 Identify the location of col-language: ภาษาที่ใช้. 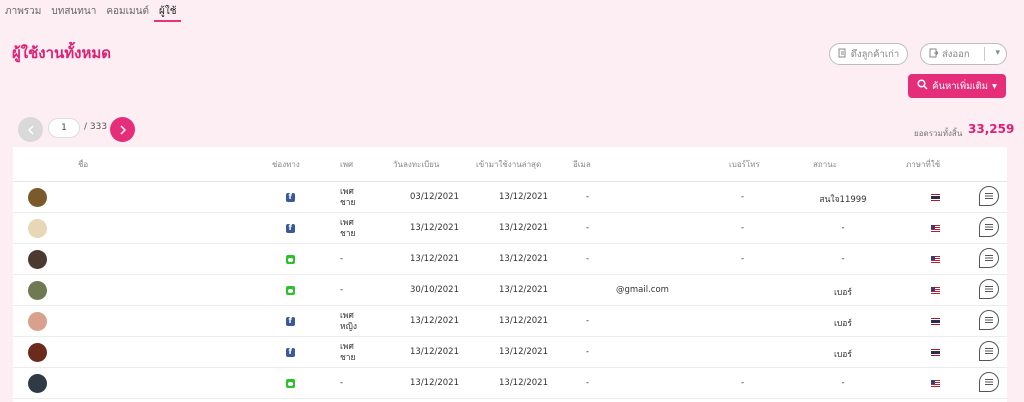
(923, 164).